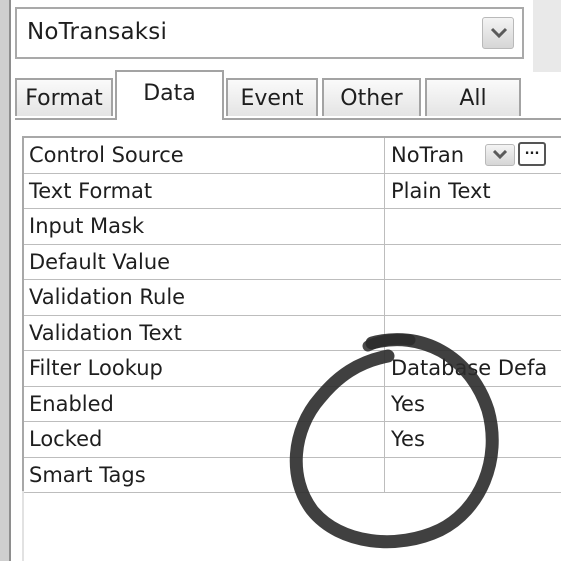 The image size is (561, 561). I want to click on object-selector-value: NoTransaksi, so click(97, 32).